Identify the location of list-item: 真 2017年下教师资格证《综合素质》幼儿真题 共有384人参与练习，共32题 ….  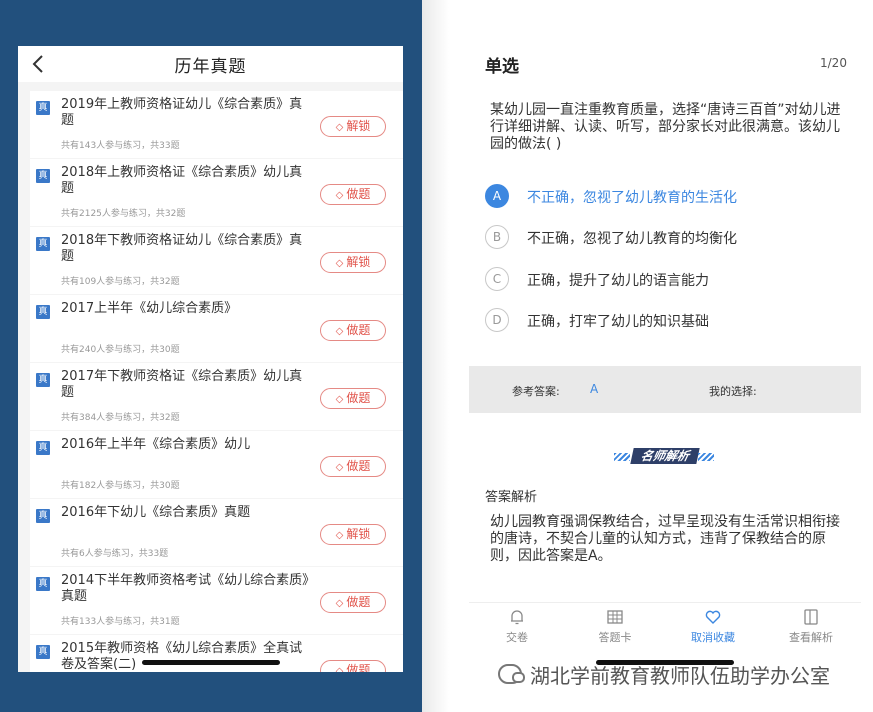
(216, 396).